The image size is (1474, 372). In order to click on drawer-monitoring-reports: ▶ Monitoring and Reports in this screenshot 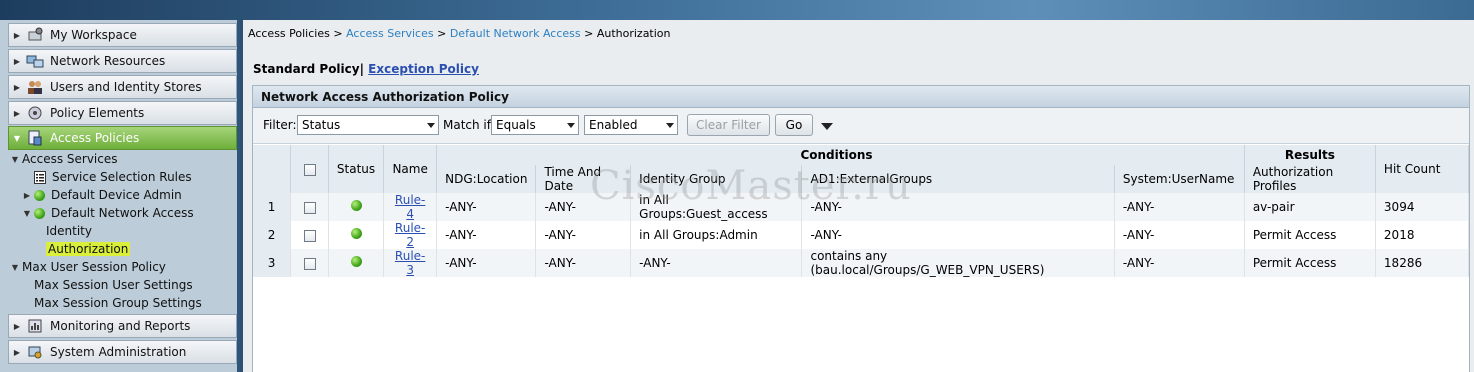, I will do `click(122, 326)`.